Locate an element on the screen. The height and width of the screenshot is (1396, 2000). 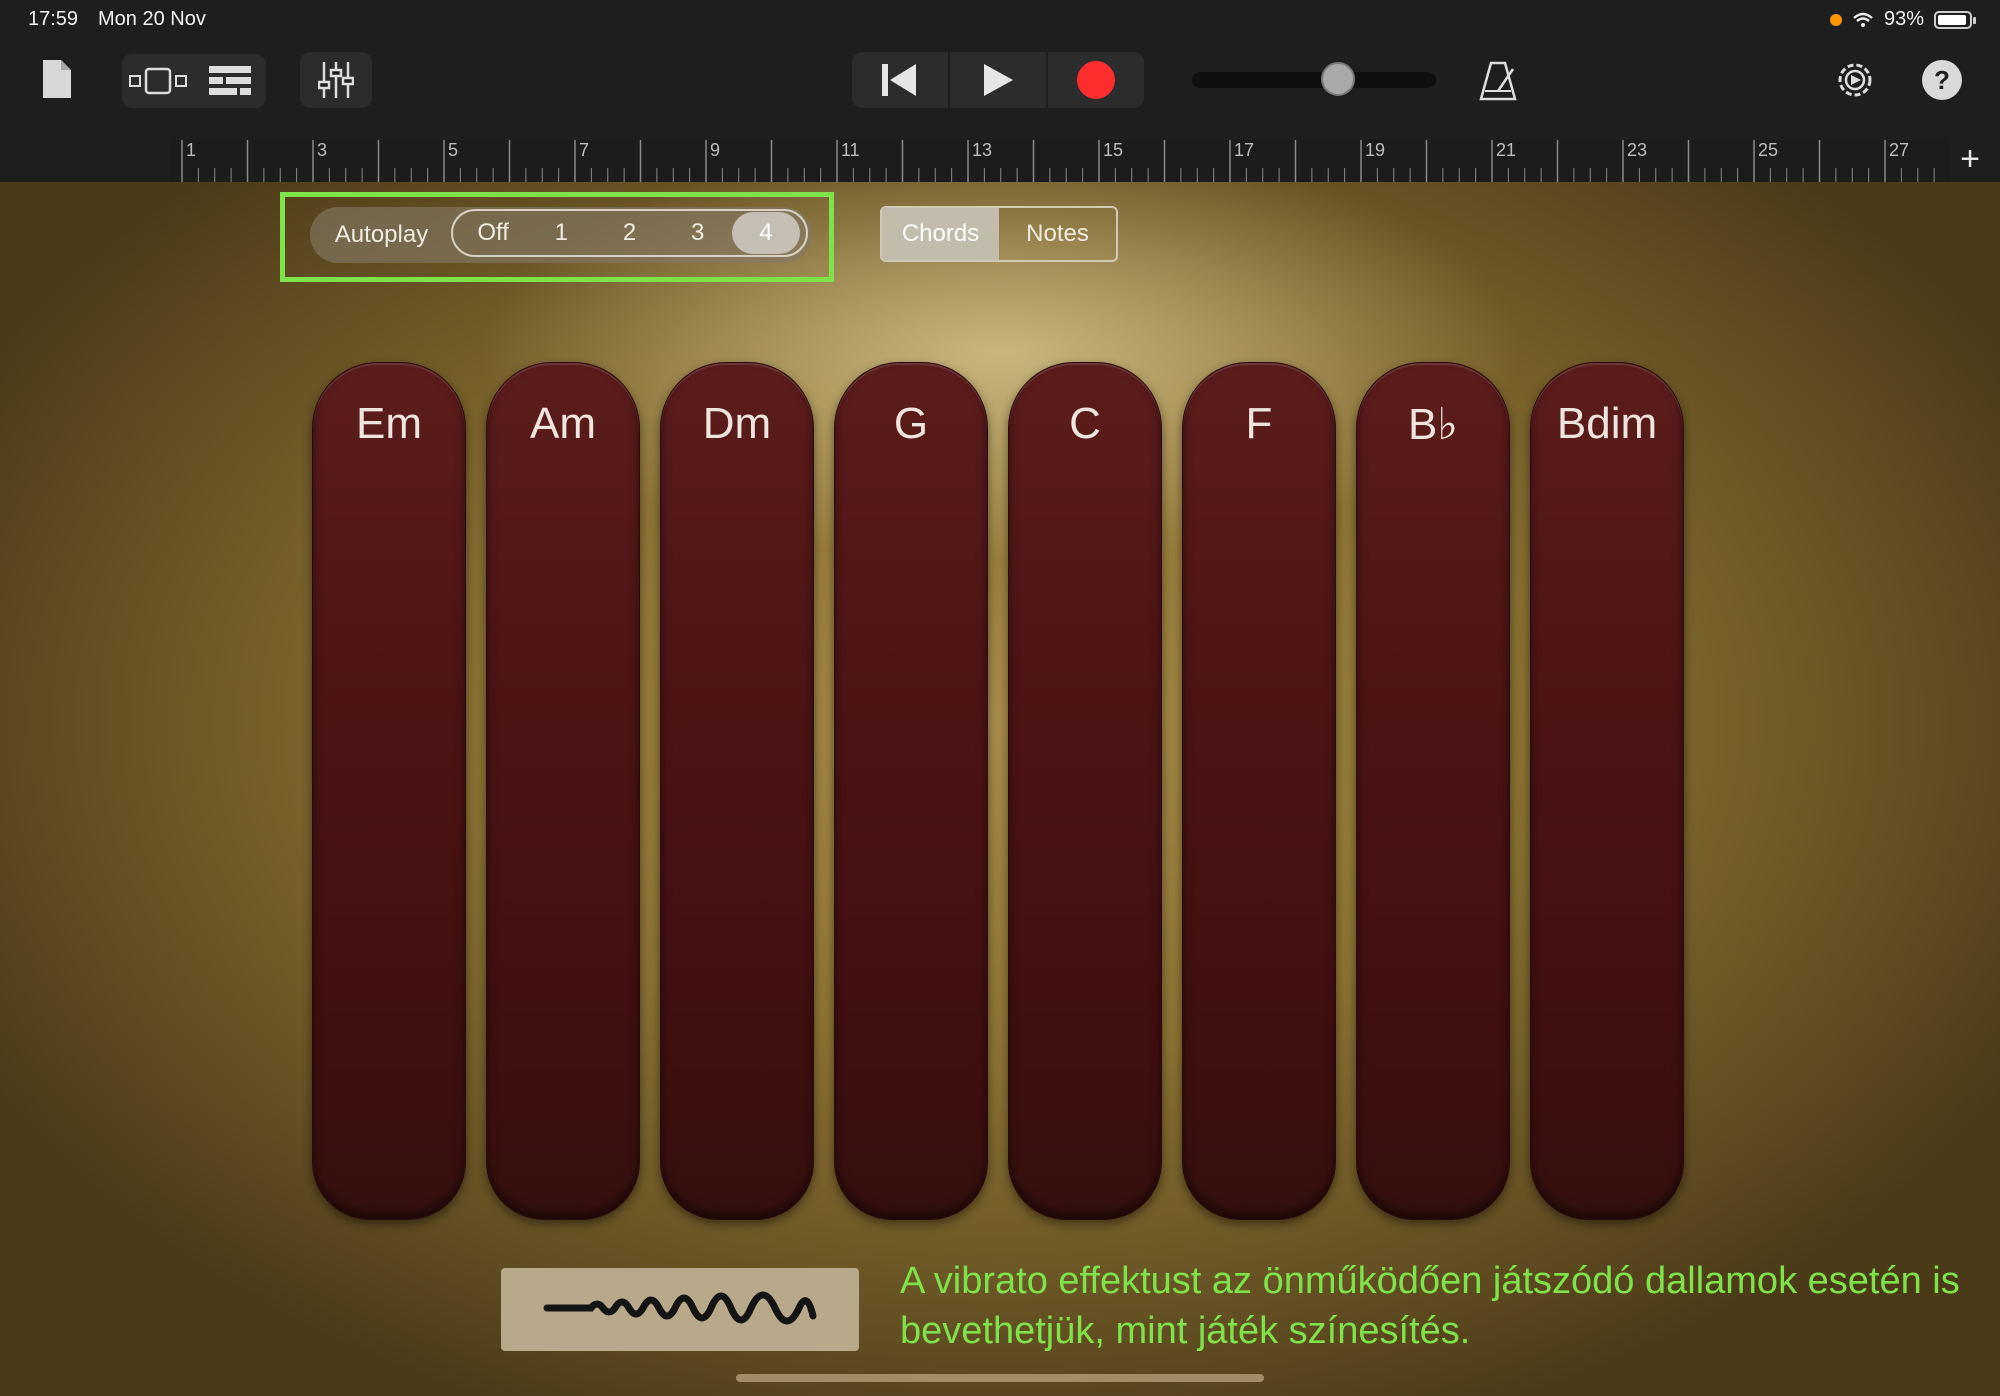
chord-strip: Am is located at coordinates (563, 791).